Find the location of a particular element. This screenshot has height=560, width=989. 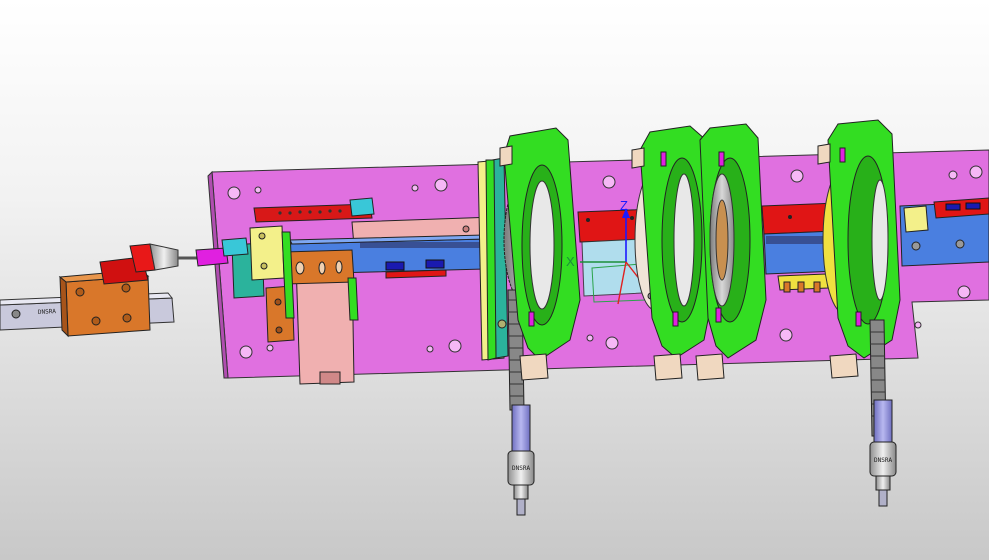

right-end-assembly is located at coordinates (944, 232).